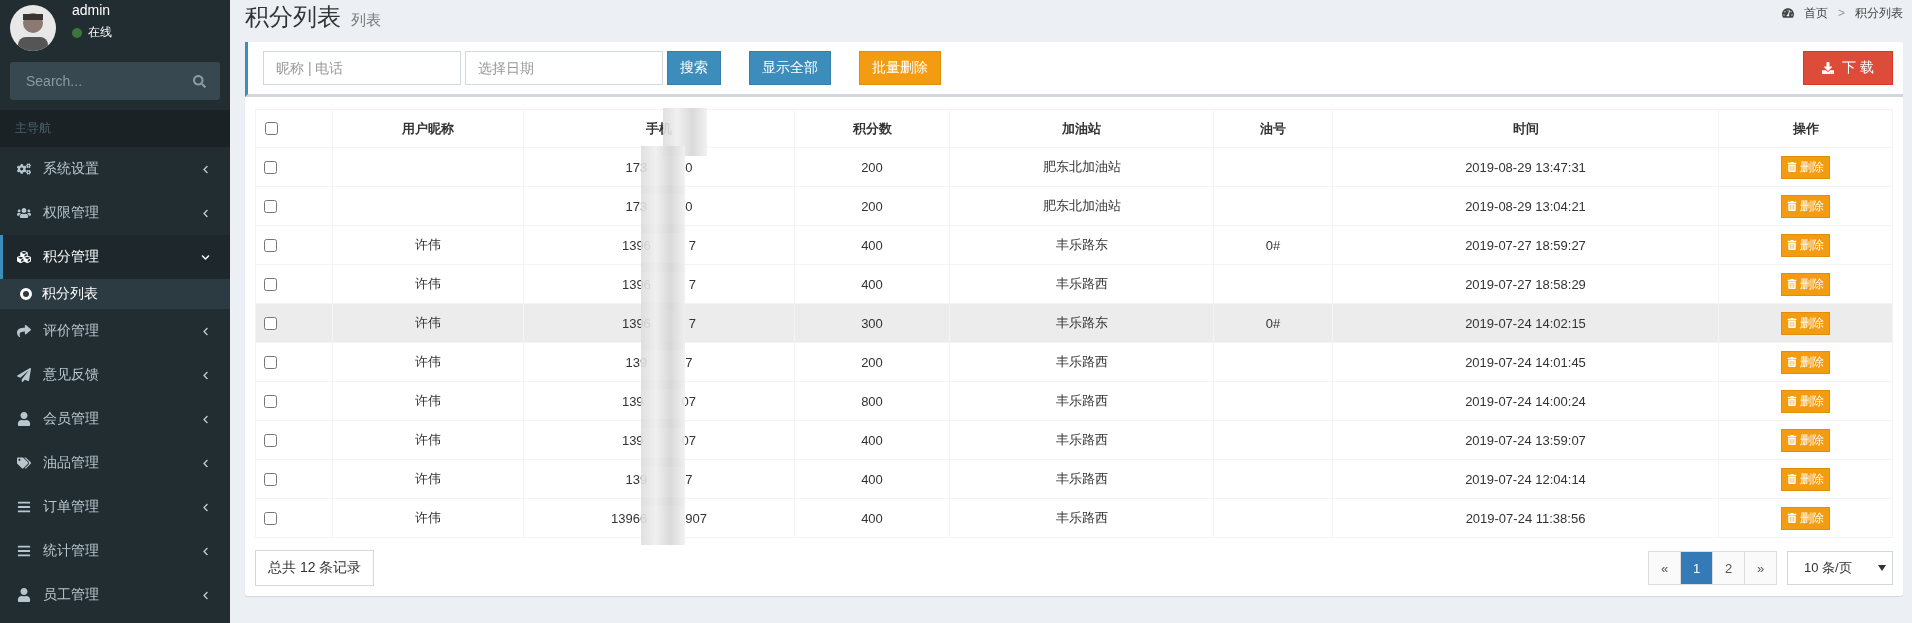 The width and height of the screenshot is (1912, 623). I want to click on name-phone-field: 昵称 | 电话, so click(362, 68).